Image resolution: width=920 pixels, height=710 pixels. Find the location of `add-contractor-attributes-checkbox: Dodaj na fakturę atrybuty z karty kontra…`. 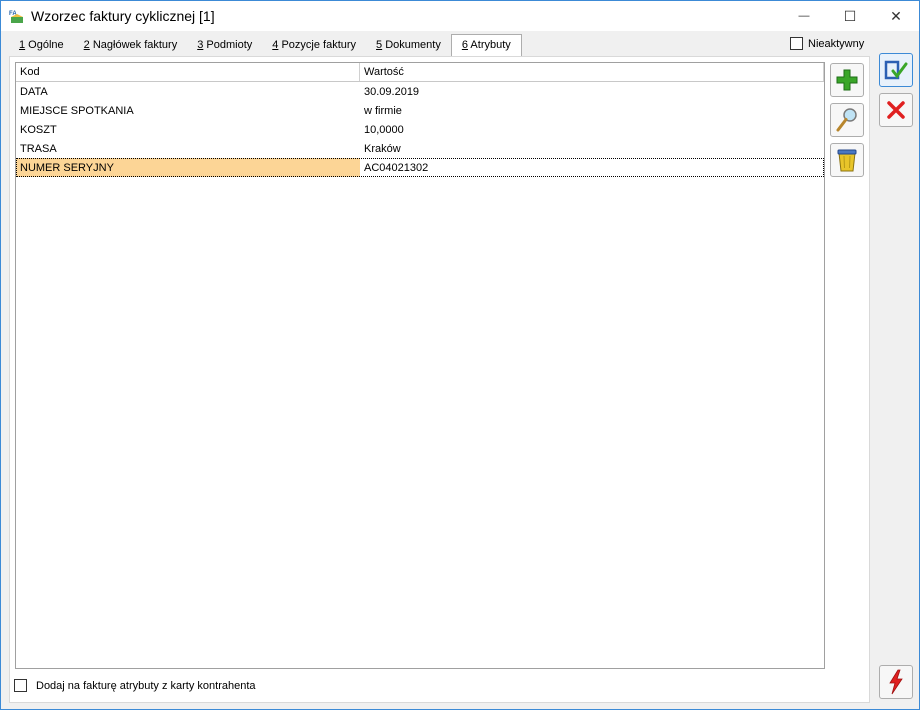

add-contractor-attributes-checkbox: Dodaj na fakturę atrybuty z karty kontra… is located at coordinates (135, 685).